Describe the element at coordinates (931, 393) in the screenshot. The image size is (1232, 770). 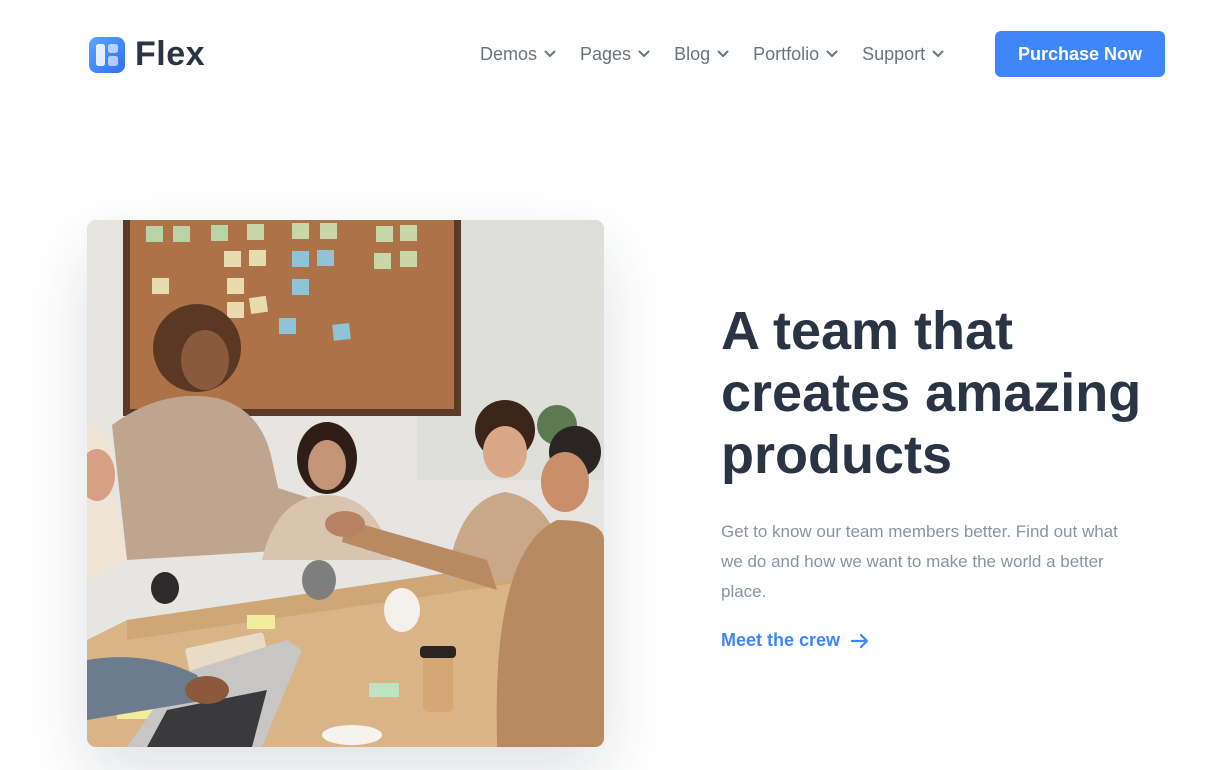
I see `hero-headline: A team that creates amazing products` at that location.